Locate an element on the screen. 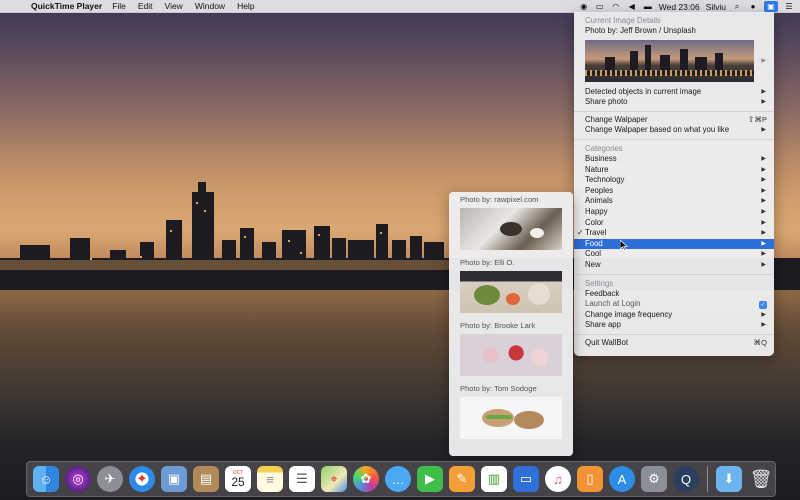 The image size is (800, 500). pages-icon: ✎ is located at coordinates (462, 479).